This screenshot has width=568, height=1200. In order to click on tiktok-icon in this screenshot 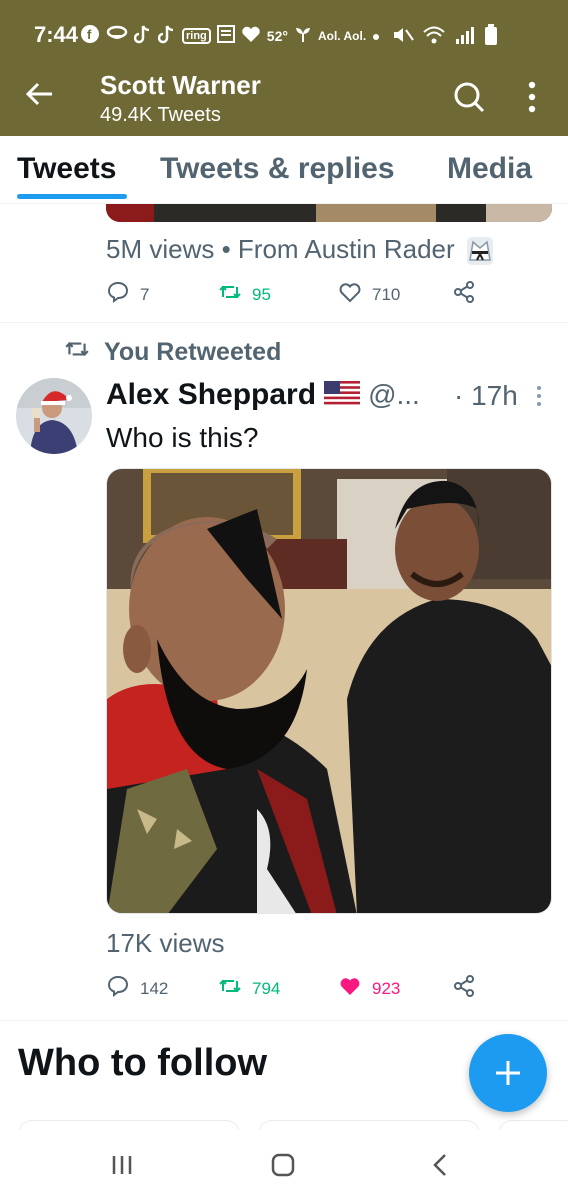, I will do `click(142, 35)`.